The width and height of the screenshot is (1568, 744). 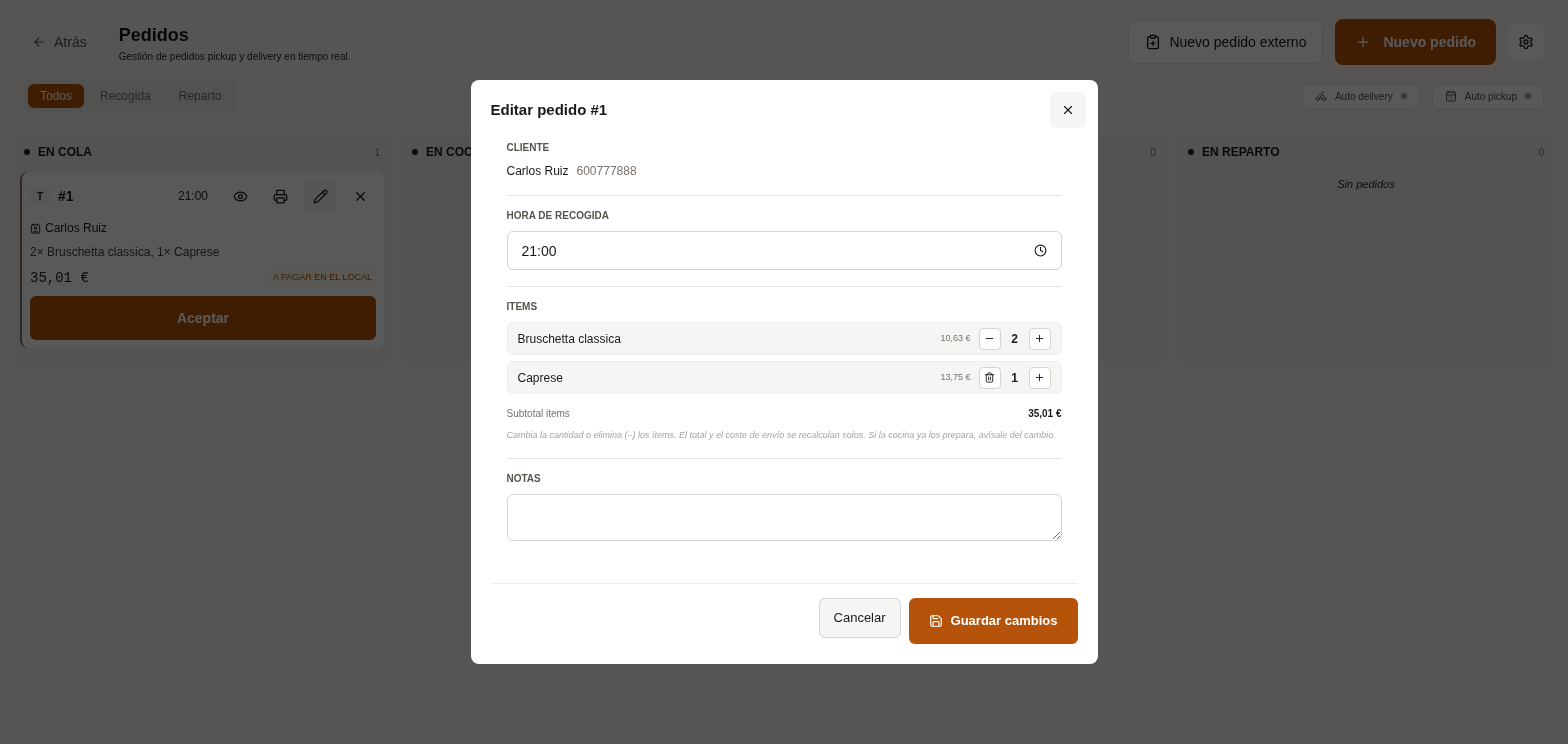 What do you see at coordinates (606, 171) in the screenshot?
I see `customer-phone: 600777888` at bounding box center [606, 171].